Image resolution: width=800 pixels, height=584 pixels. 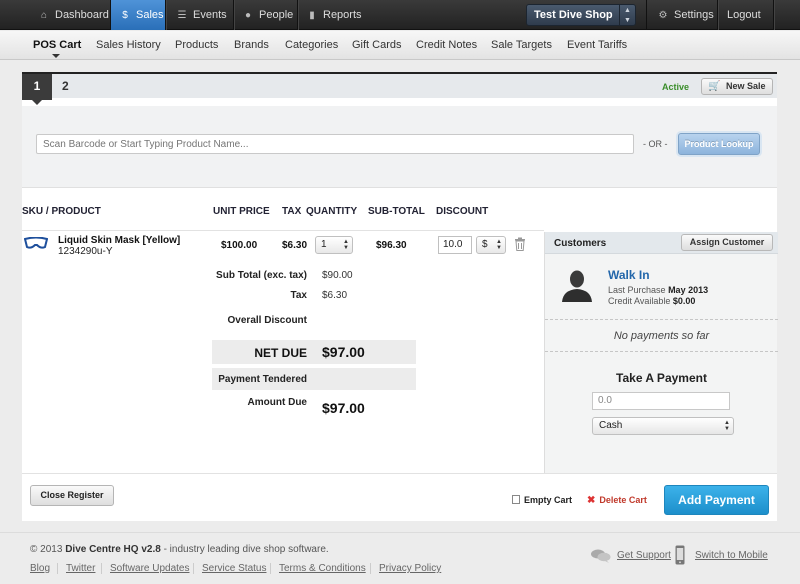 What do you see at coordinates (611, 425) in the screenshot?
I see `payment-method-value: Cash` at bounding box center [611, 425].